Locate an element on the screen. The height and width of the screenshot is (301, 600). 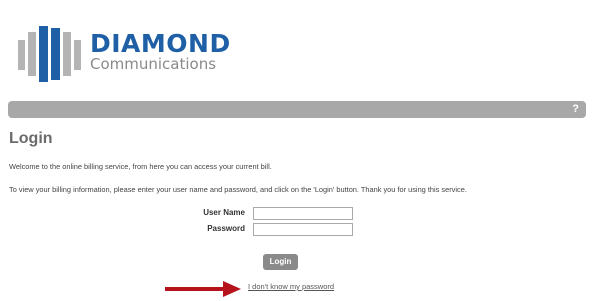
brand-name: DIAMOND is located at coordinates (160, 43).